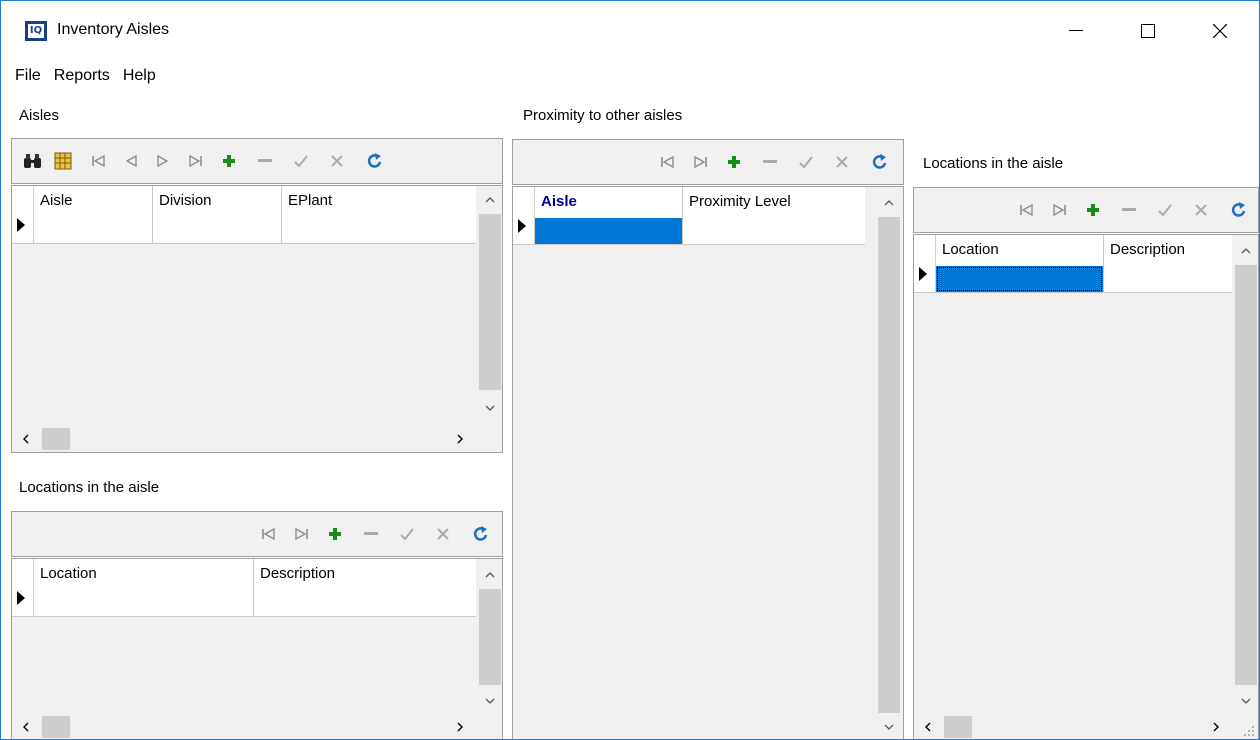  I want to click on aisle-locations-panel-title: Locations in the aisle, so click(256, 487).